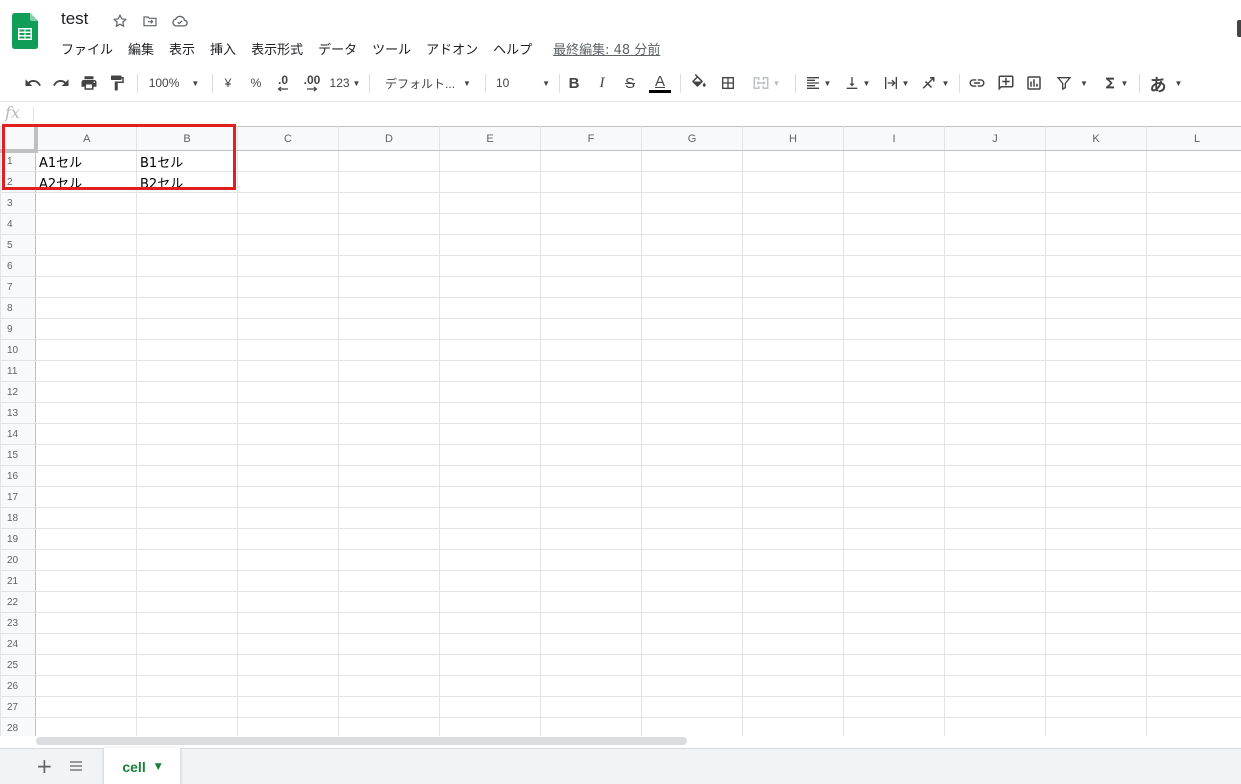  Describe the element at coordinates (389, 161) in the screenshot. I see `cell-d1` at that location.